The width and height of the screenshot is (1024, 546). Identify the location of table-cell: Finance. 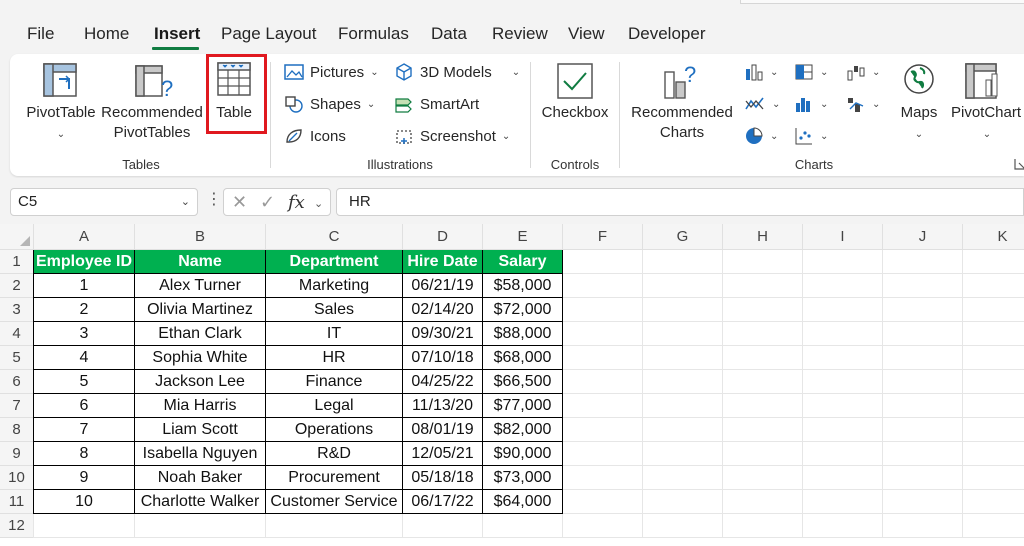
(334, 382).